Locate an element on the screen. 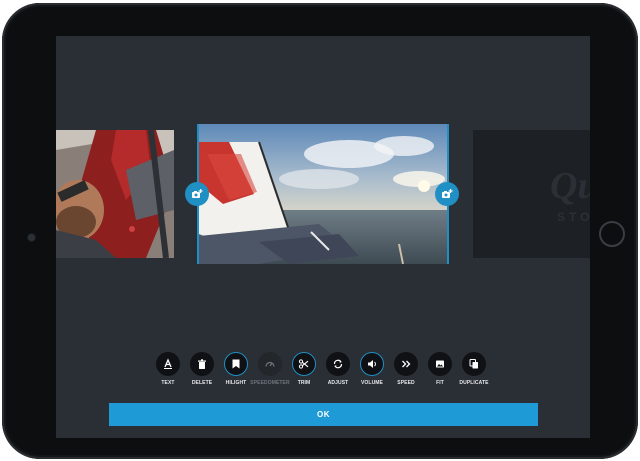 Image resolution: width=640 pixels, height=461 pixels. tool-label: TEXT is located at coordinates (168, 383).